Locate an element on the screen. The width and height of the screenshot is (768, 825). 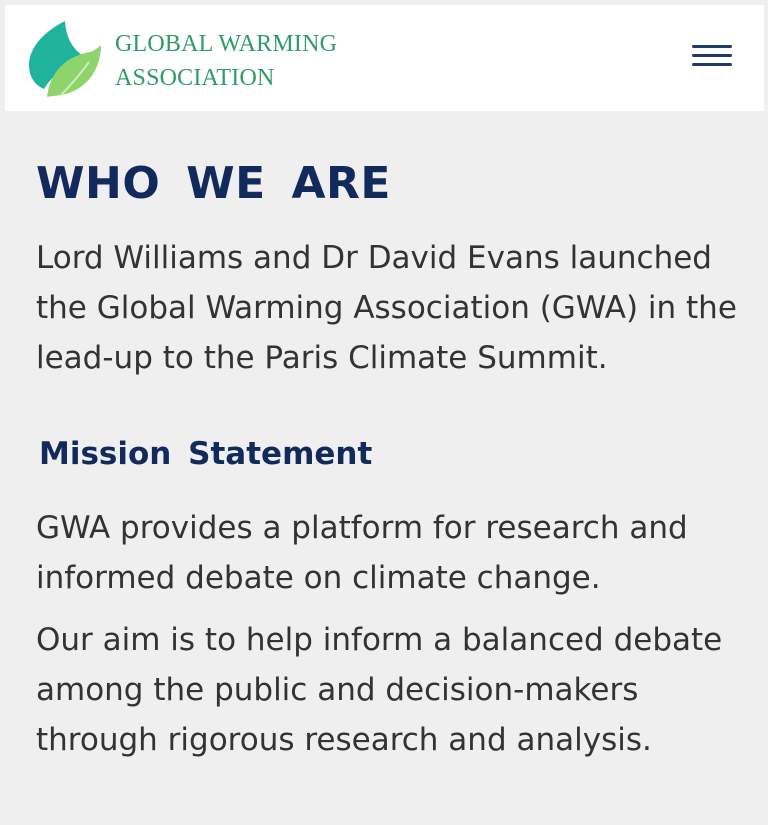
site-header: GLOBAL WARMING ASSOCIATION is located at coordinates (384, 58).